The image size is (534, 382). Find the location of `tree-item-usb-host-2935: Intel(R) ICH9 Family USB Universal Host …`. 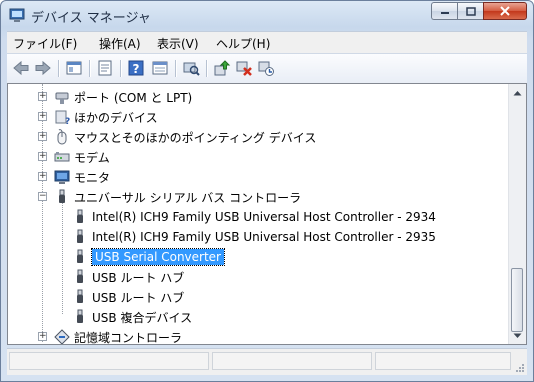

tree-item-usb-host-2935: Intel(R) ICH9 Family USB Universal Host … is located at coordinates (254, 237).